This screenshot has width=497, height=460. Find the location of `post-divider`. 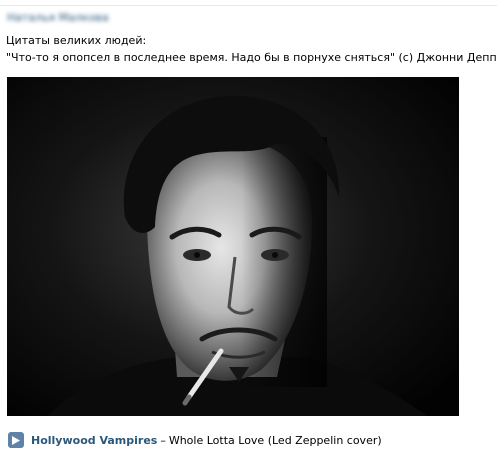

post-divider is located at coordinates (248, 5).